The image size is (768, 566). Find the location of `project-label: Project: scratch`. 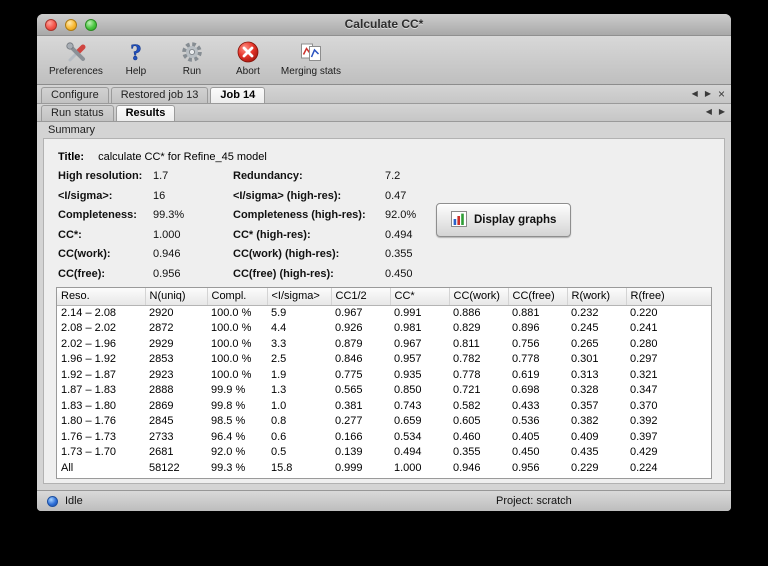

project-label: Project: scratch is located at coordinates (534, 501).